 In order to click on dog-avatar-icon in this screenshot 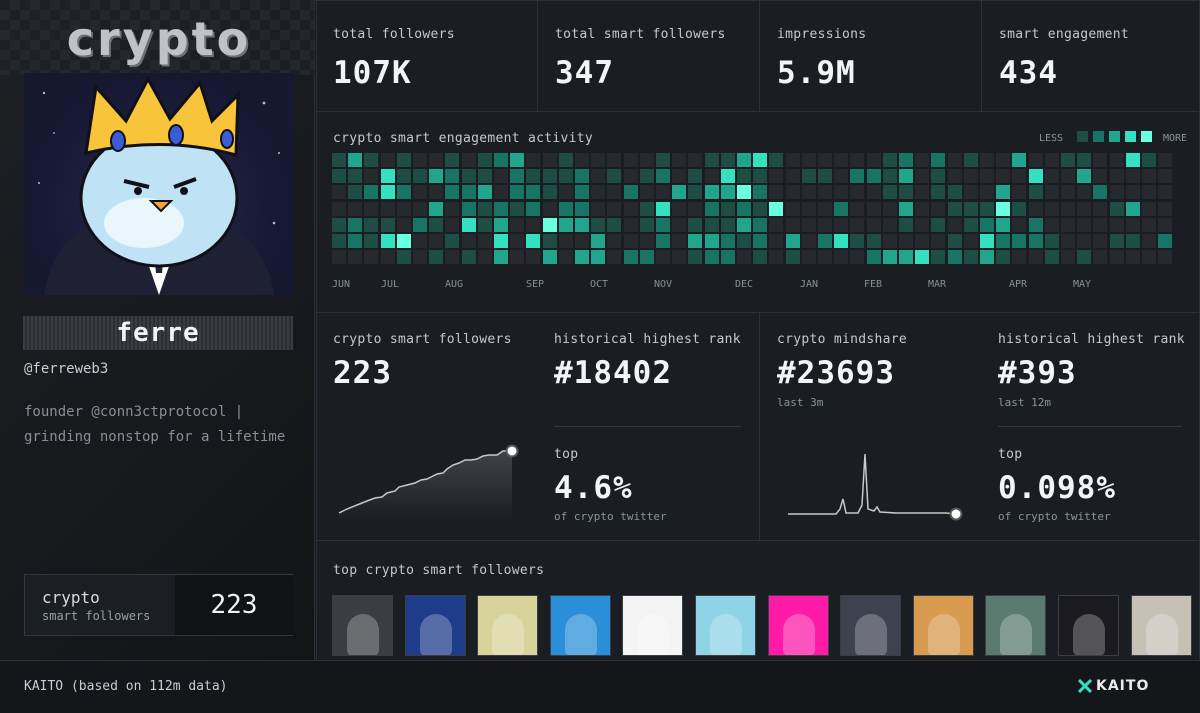, I will do `click(1161, 625)`.